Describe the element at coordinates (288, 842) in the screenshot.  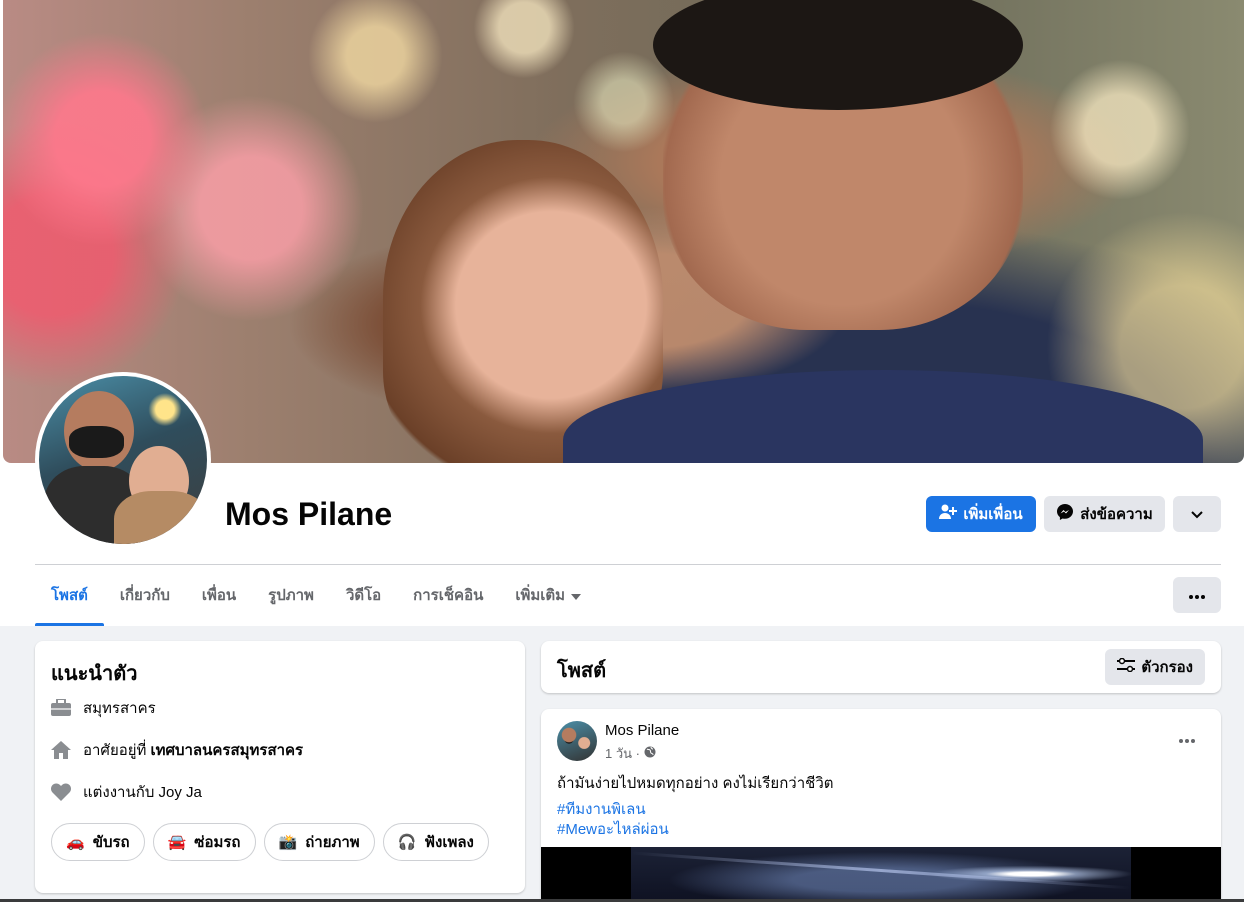
I see `camera-icon: 📸` at that location.